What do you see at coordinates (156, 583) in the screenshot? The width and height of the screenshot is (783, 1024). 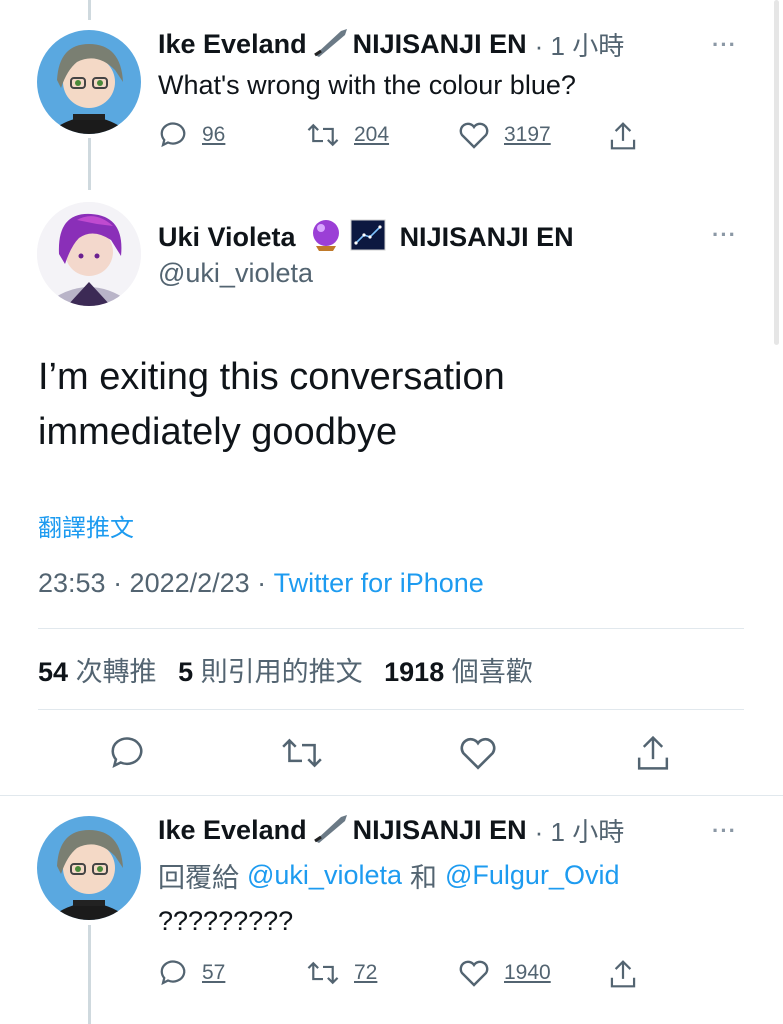 I see `tweet-timestamp: 23:53 · 2022/2/23 ·` at bounding box center [156, 583].